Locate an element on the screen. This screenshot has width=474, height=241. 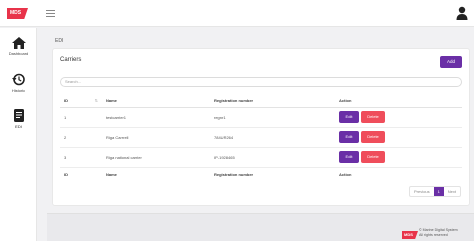
sidebar: Dashboard Historic EDI is located at coordinates (18, 134).